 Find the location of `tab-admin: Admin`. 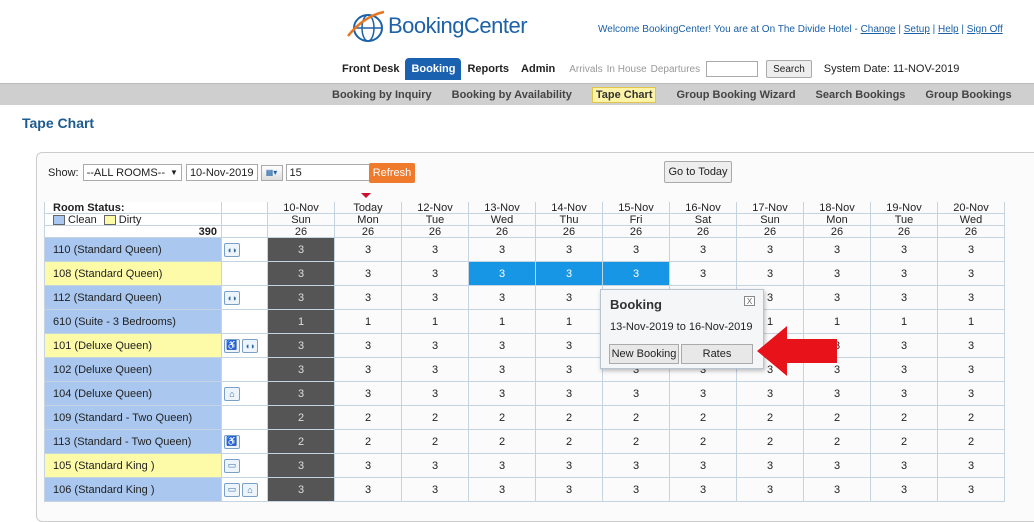

tab-admin: Admin is located at coordinates (538, 69).